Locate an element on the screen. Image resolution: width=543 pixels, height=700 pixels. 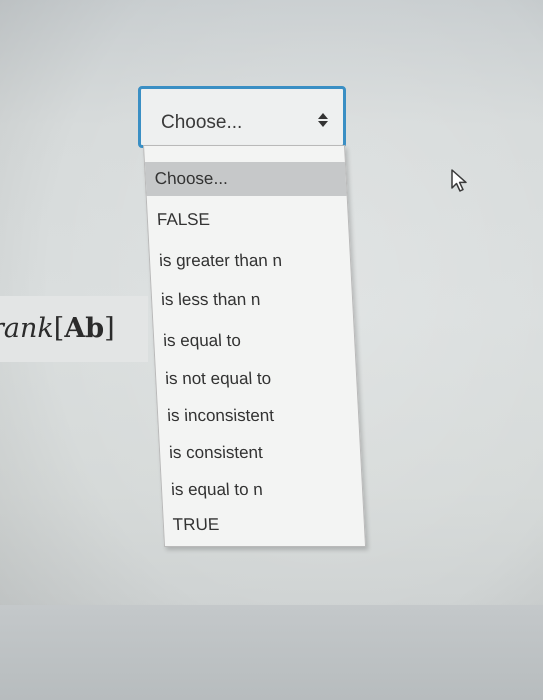
option-true: TRUE is located at coordinates (264, 525).